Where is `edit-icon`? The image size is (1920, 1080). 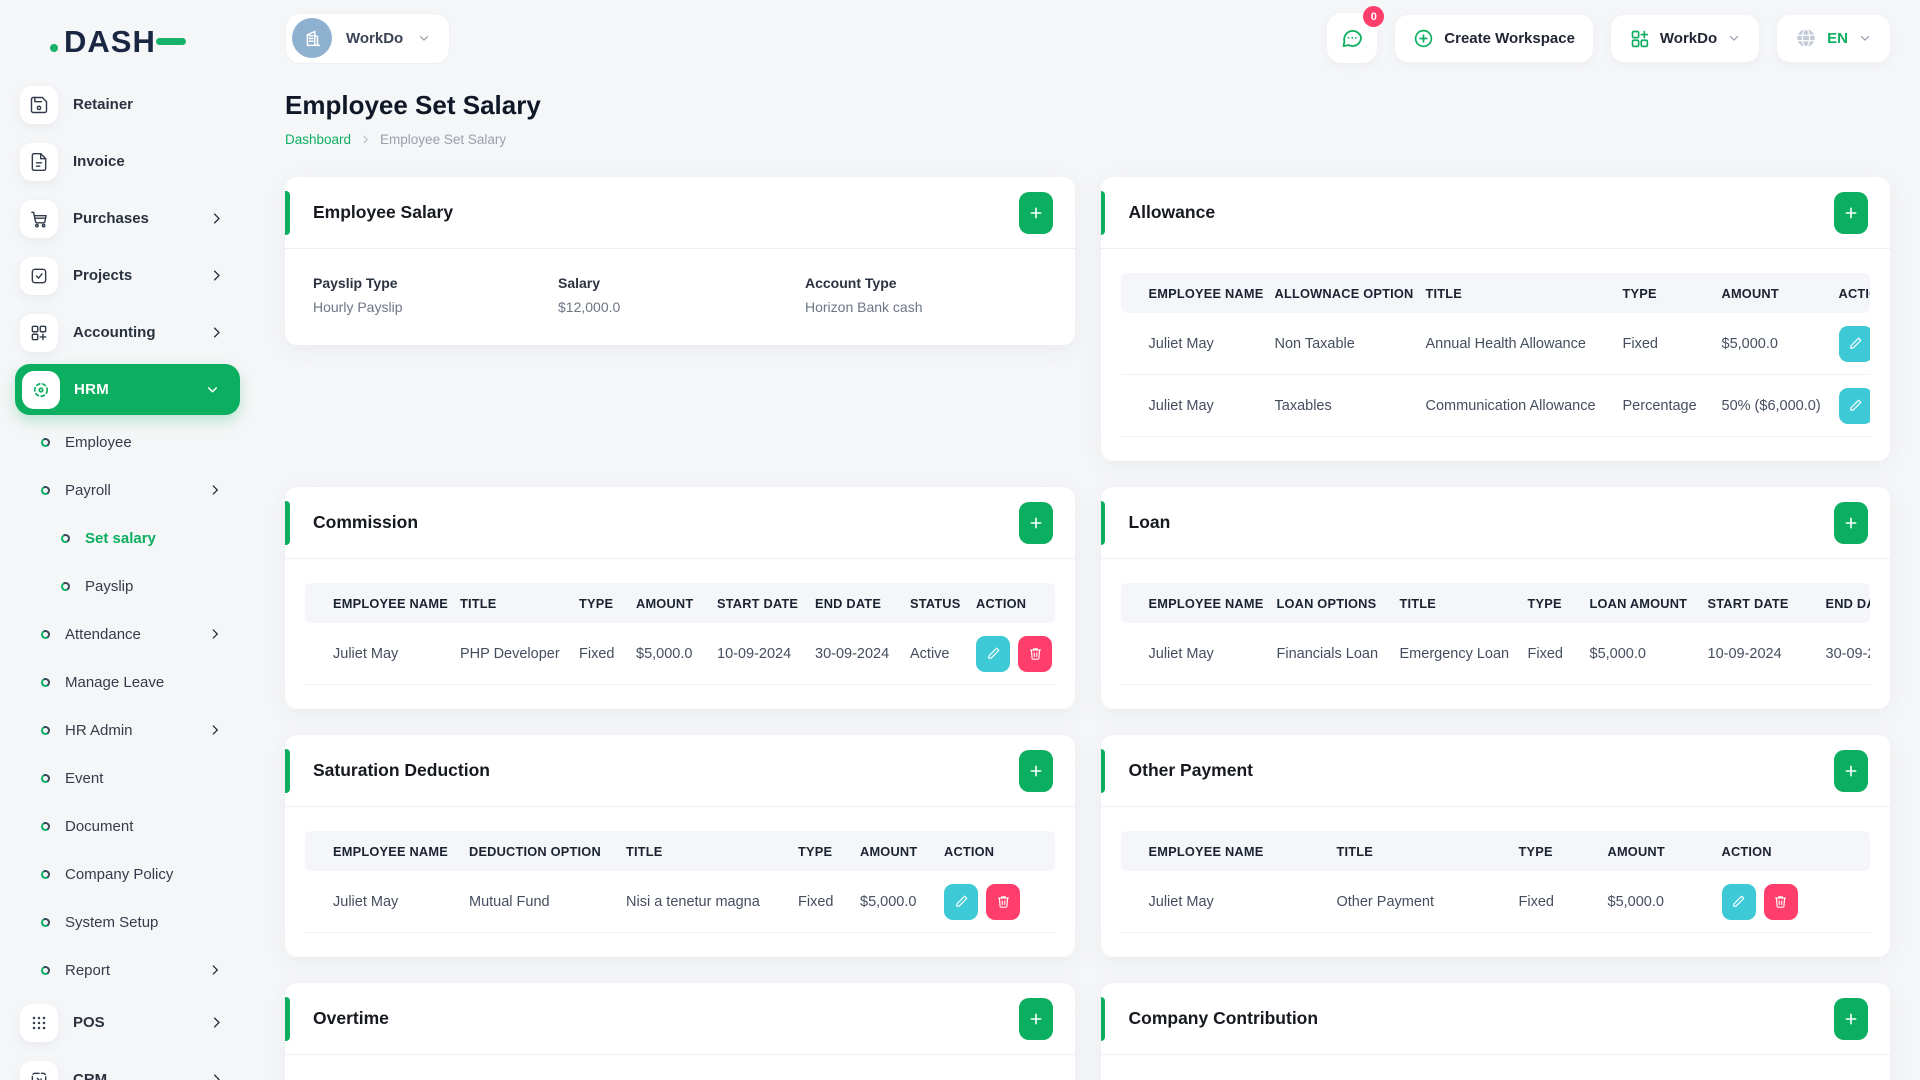
edit-icon is located at coordinates (961, 901).